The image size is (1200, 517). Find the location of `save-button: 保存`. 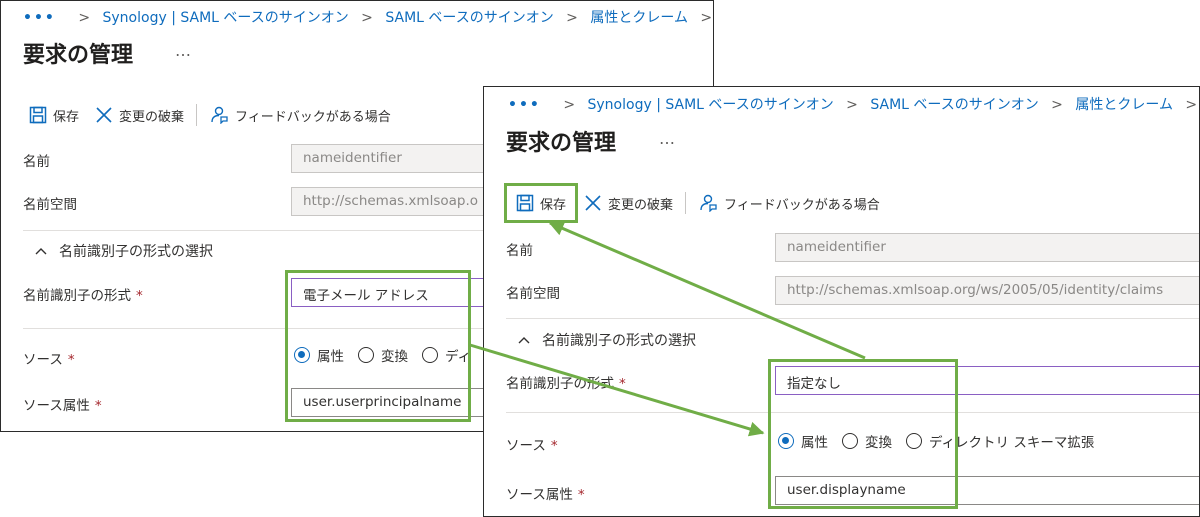

save-button: 保存 is located at coordinates (54, 115).